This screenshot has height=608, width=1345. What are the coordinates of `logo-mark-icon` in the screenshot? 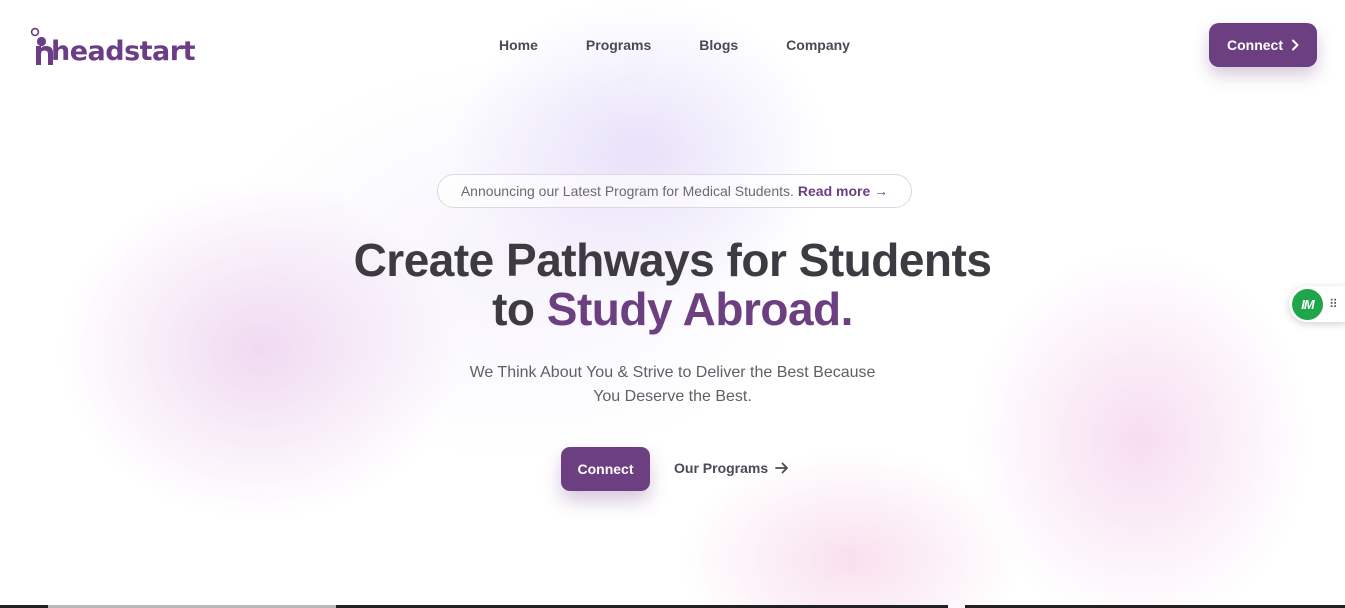 It's located at (42, 46).